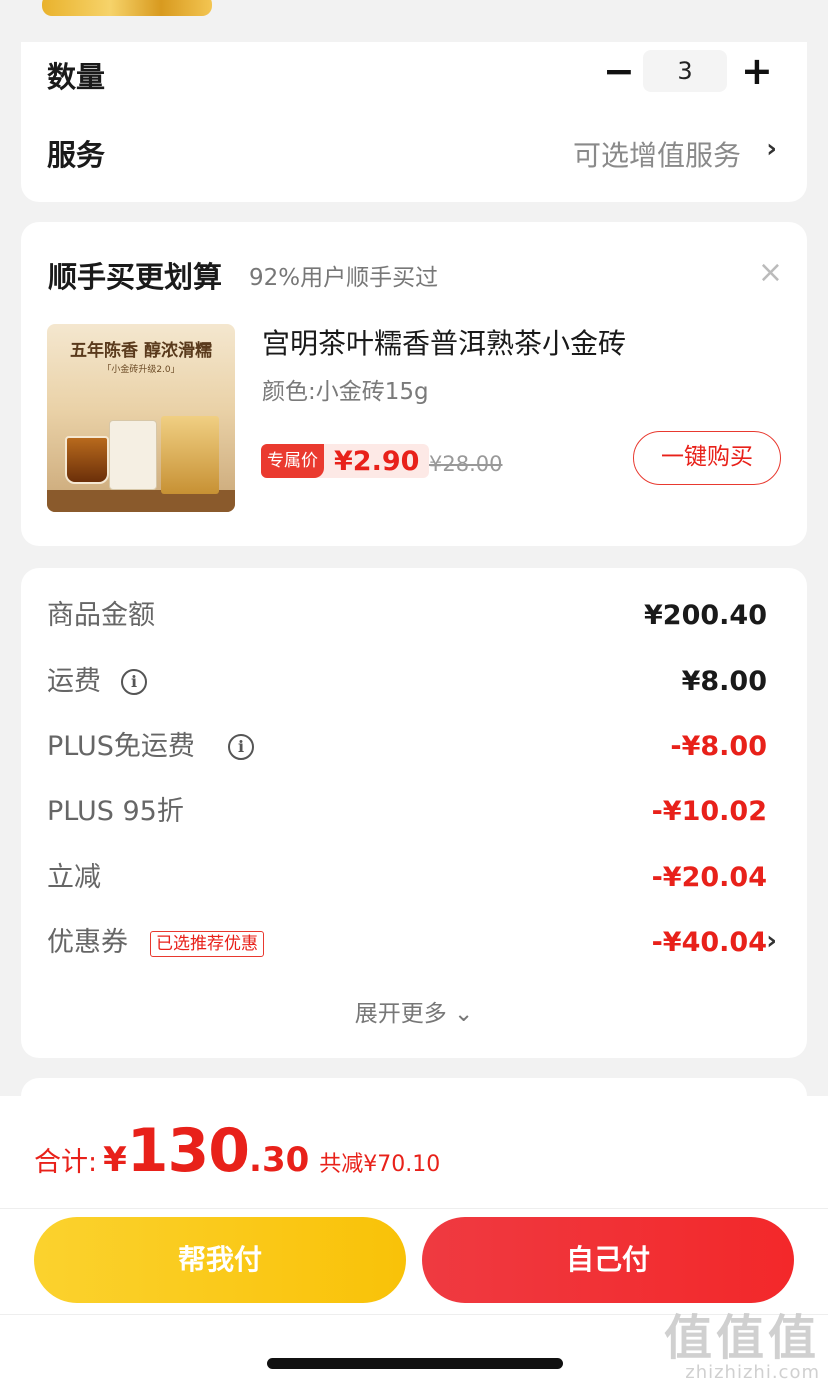  I want to click on summary-row-plus-discount: PLUS 95折 -¥10.02, so click(412, 812).